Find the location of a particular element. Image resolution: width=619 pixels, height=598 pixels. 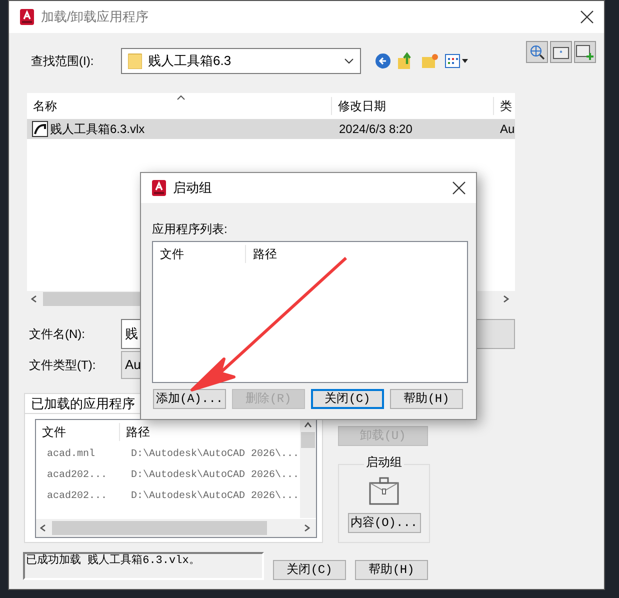

status-message: 已成功加载 贱人工具箱6.3.vlx。 is located at coordinates (143, 566).